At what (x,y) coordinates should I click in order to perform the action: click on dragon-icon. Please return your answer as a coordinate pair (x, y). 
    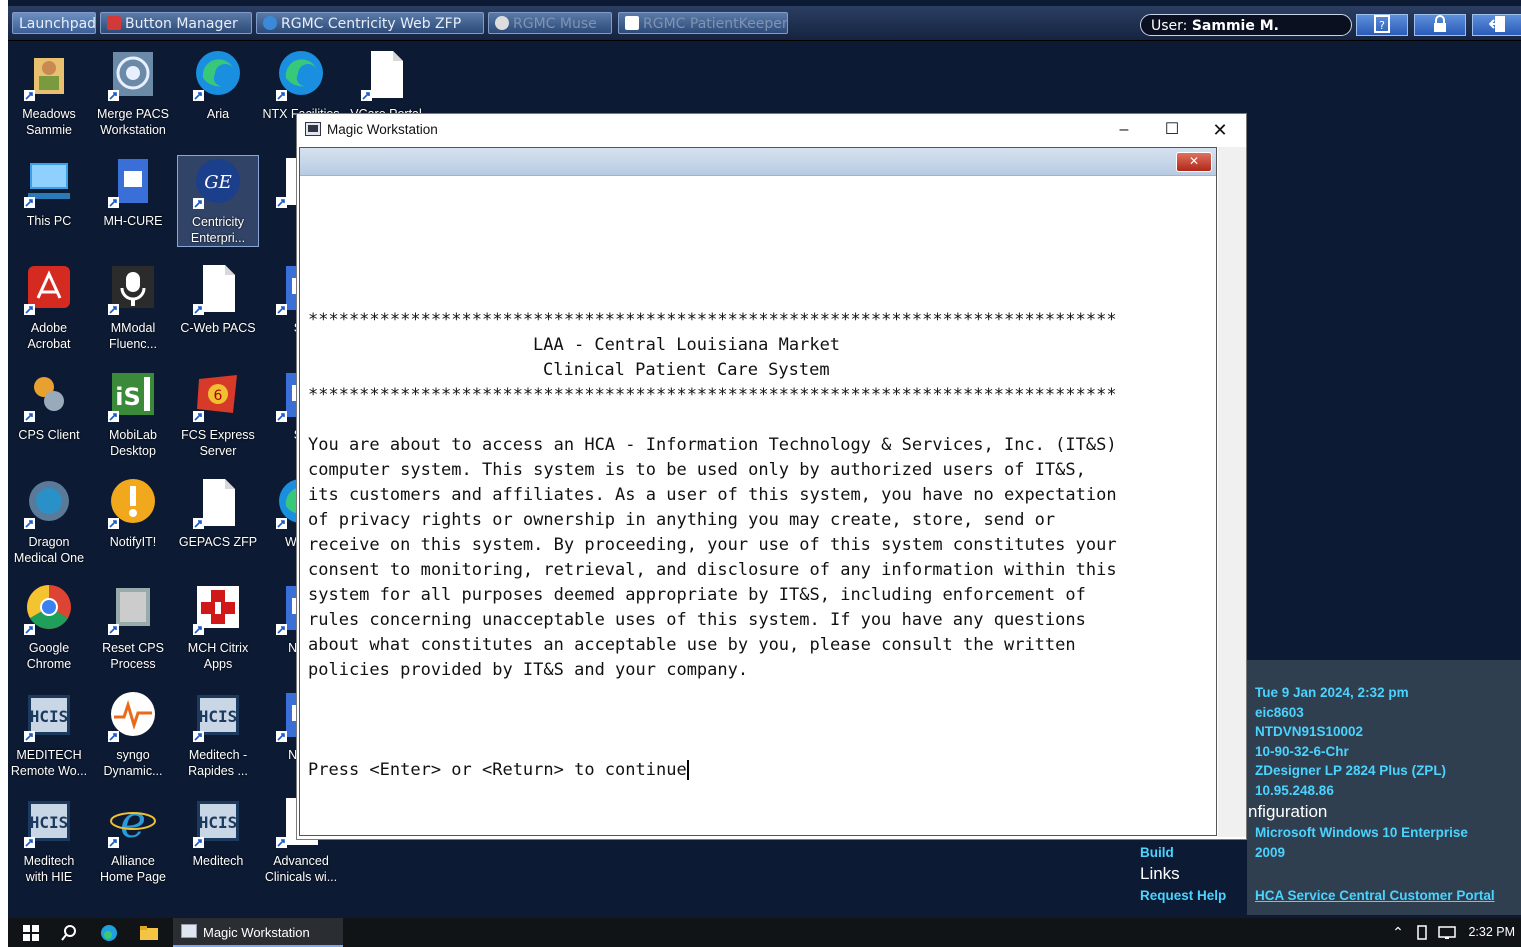
    Looking at the image, I should click on (49, 503).